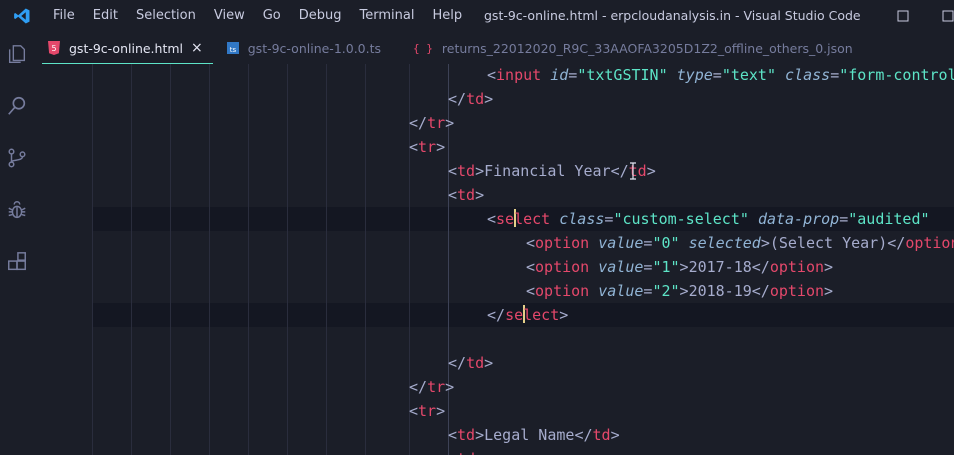 This screenshot has height=455, width=954. Describe the element at coordinates (681, 219) in the screenshot. I see `code-token: "custom-select"` at that location.